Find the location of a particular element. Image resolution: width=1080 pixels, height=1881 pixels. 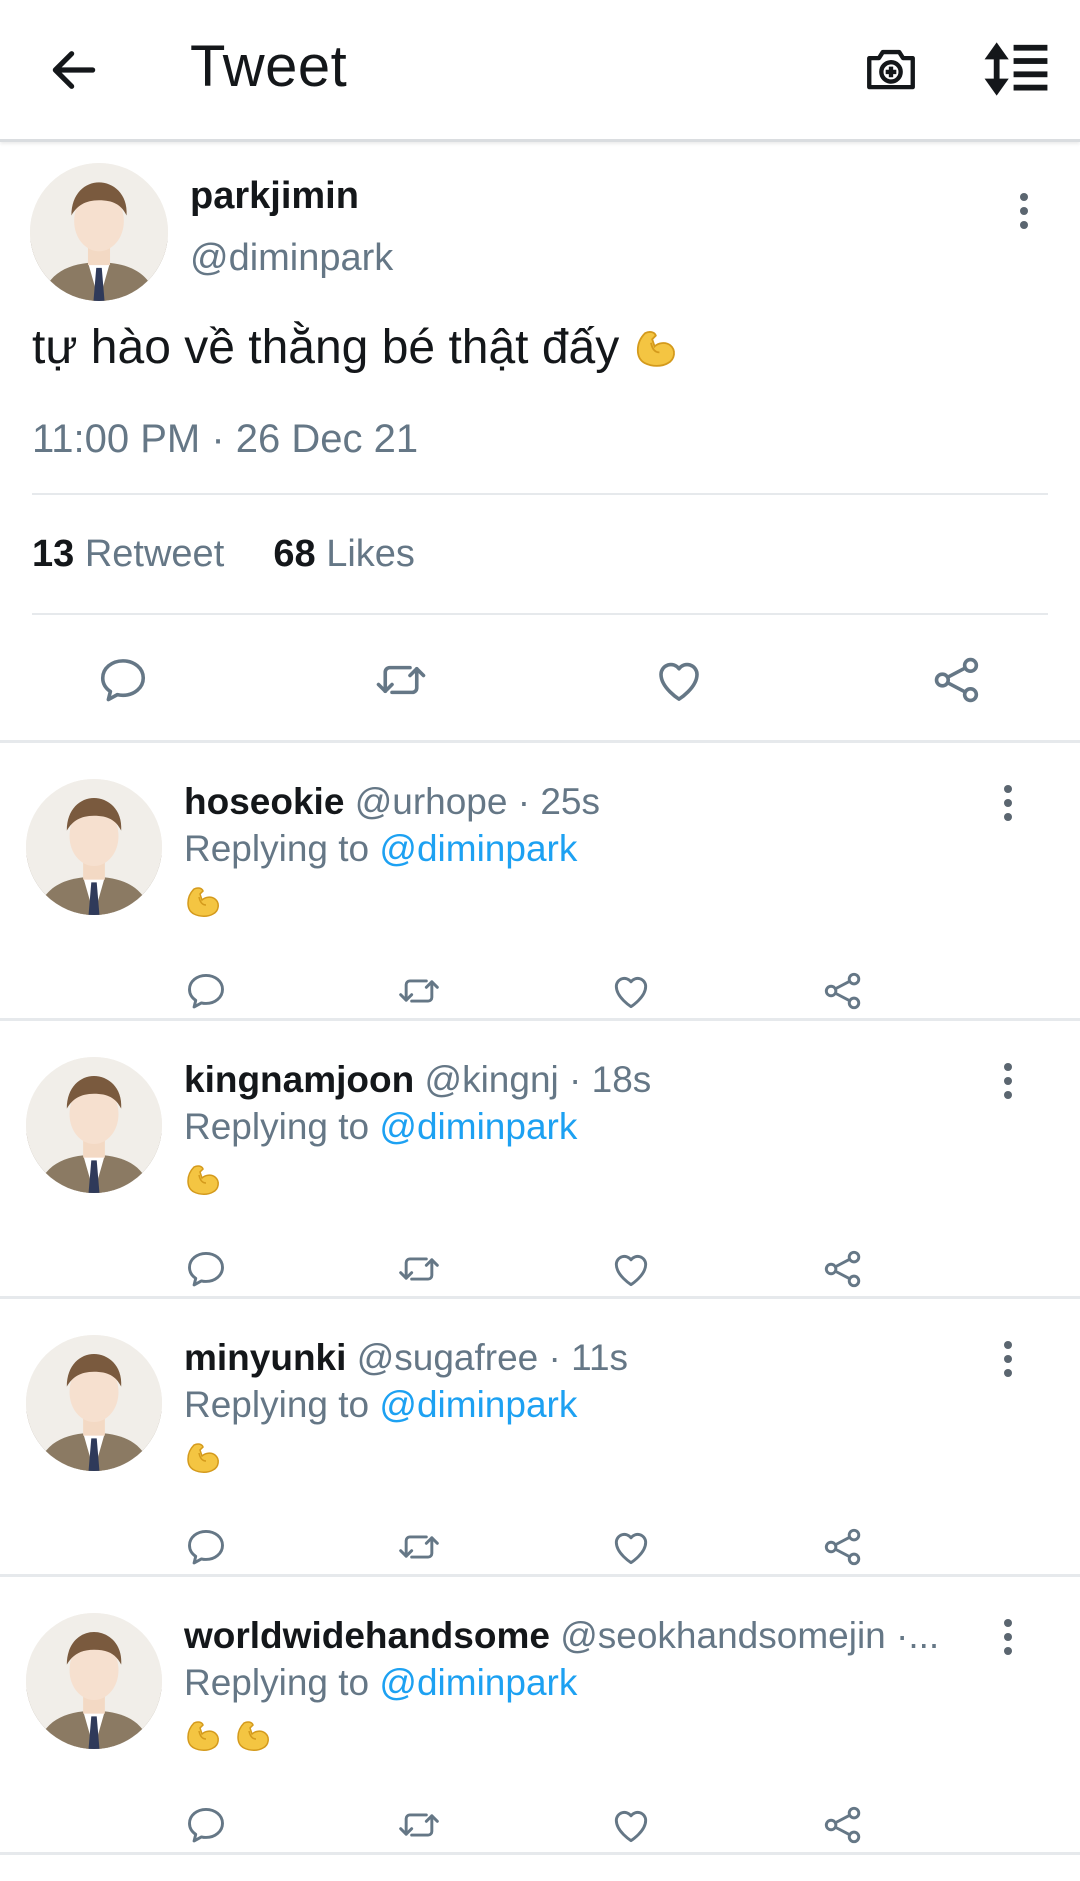

reply-meta: @urhope · 25s is located at coordinates (477, 801).